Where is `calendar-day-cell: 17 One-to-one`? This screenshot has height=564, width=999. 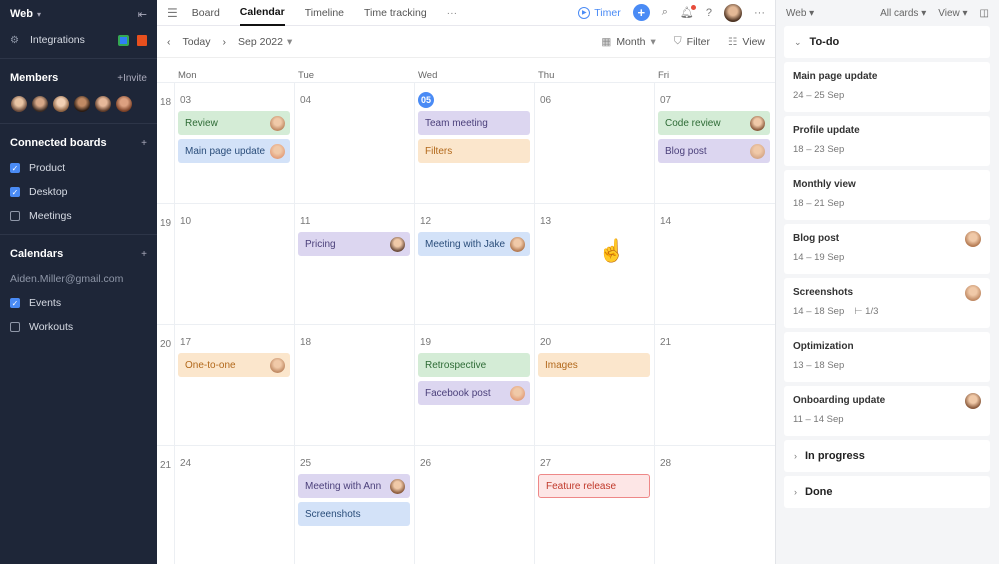 calendar-day-cell: 17 One-to-one is located at coordinates (234, 385).